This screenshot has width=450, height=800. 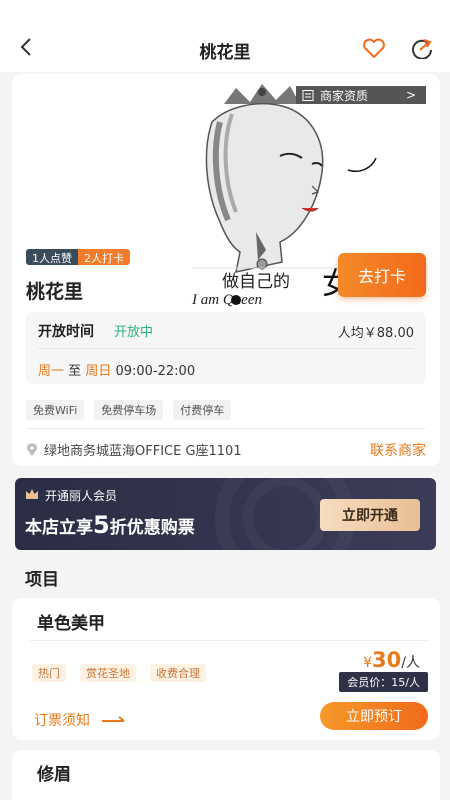 What do you see at coordinates (55, 292) in the screenshot?
I see `shop-name: 桃花里` at bounding box center [55, 292].